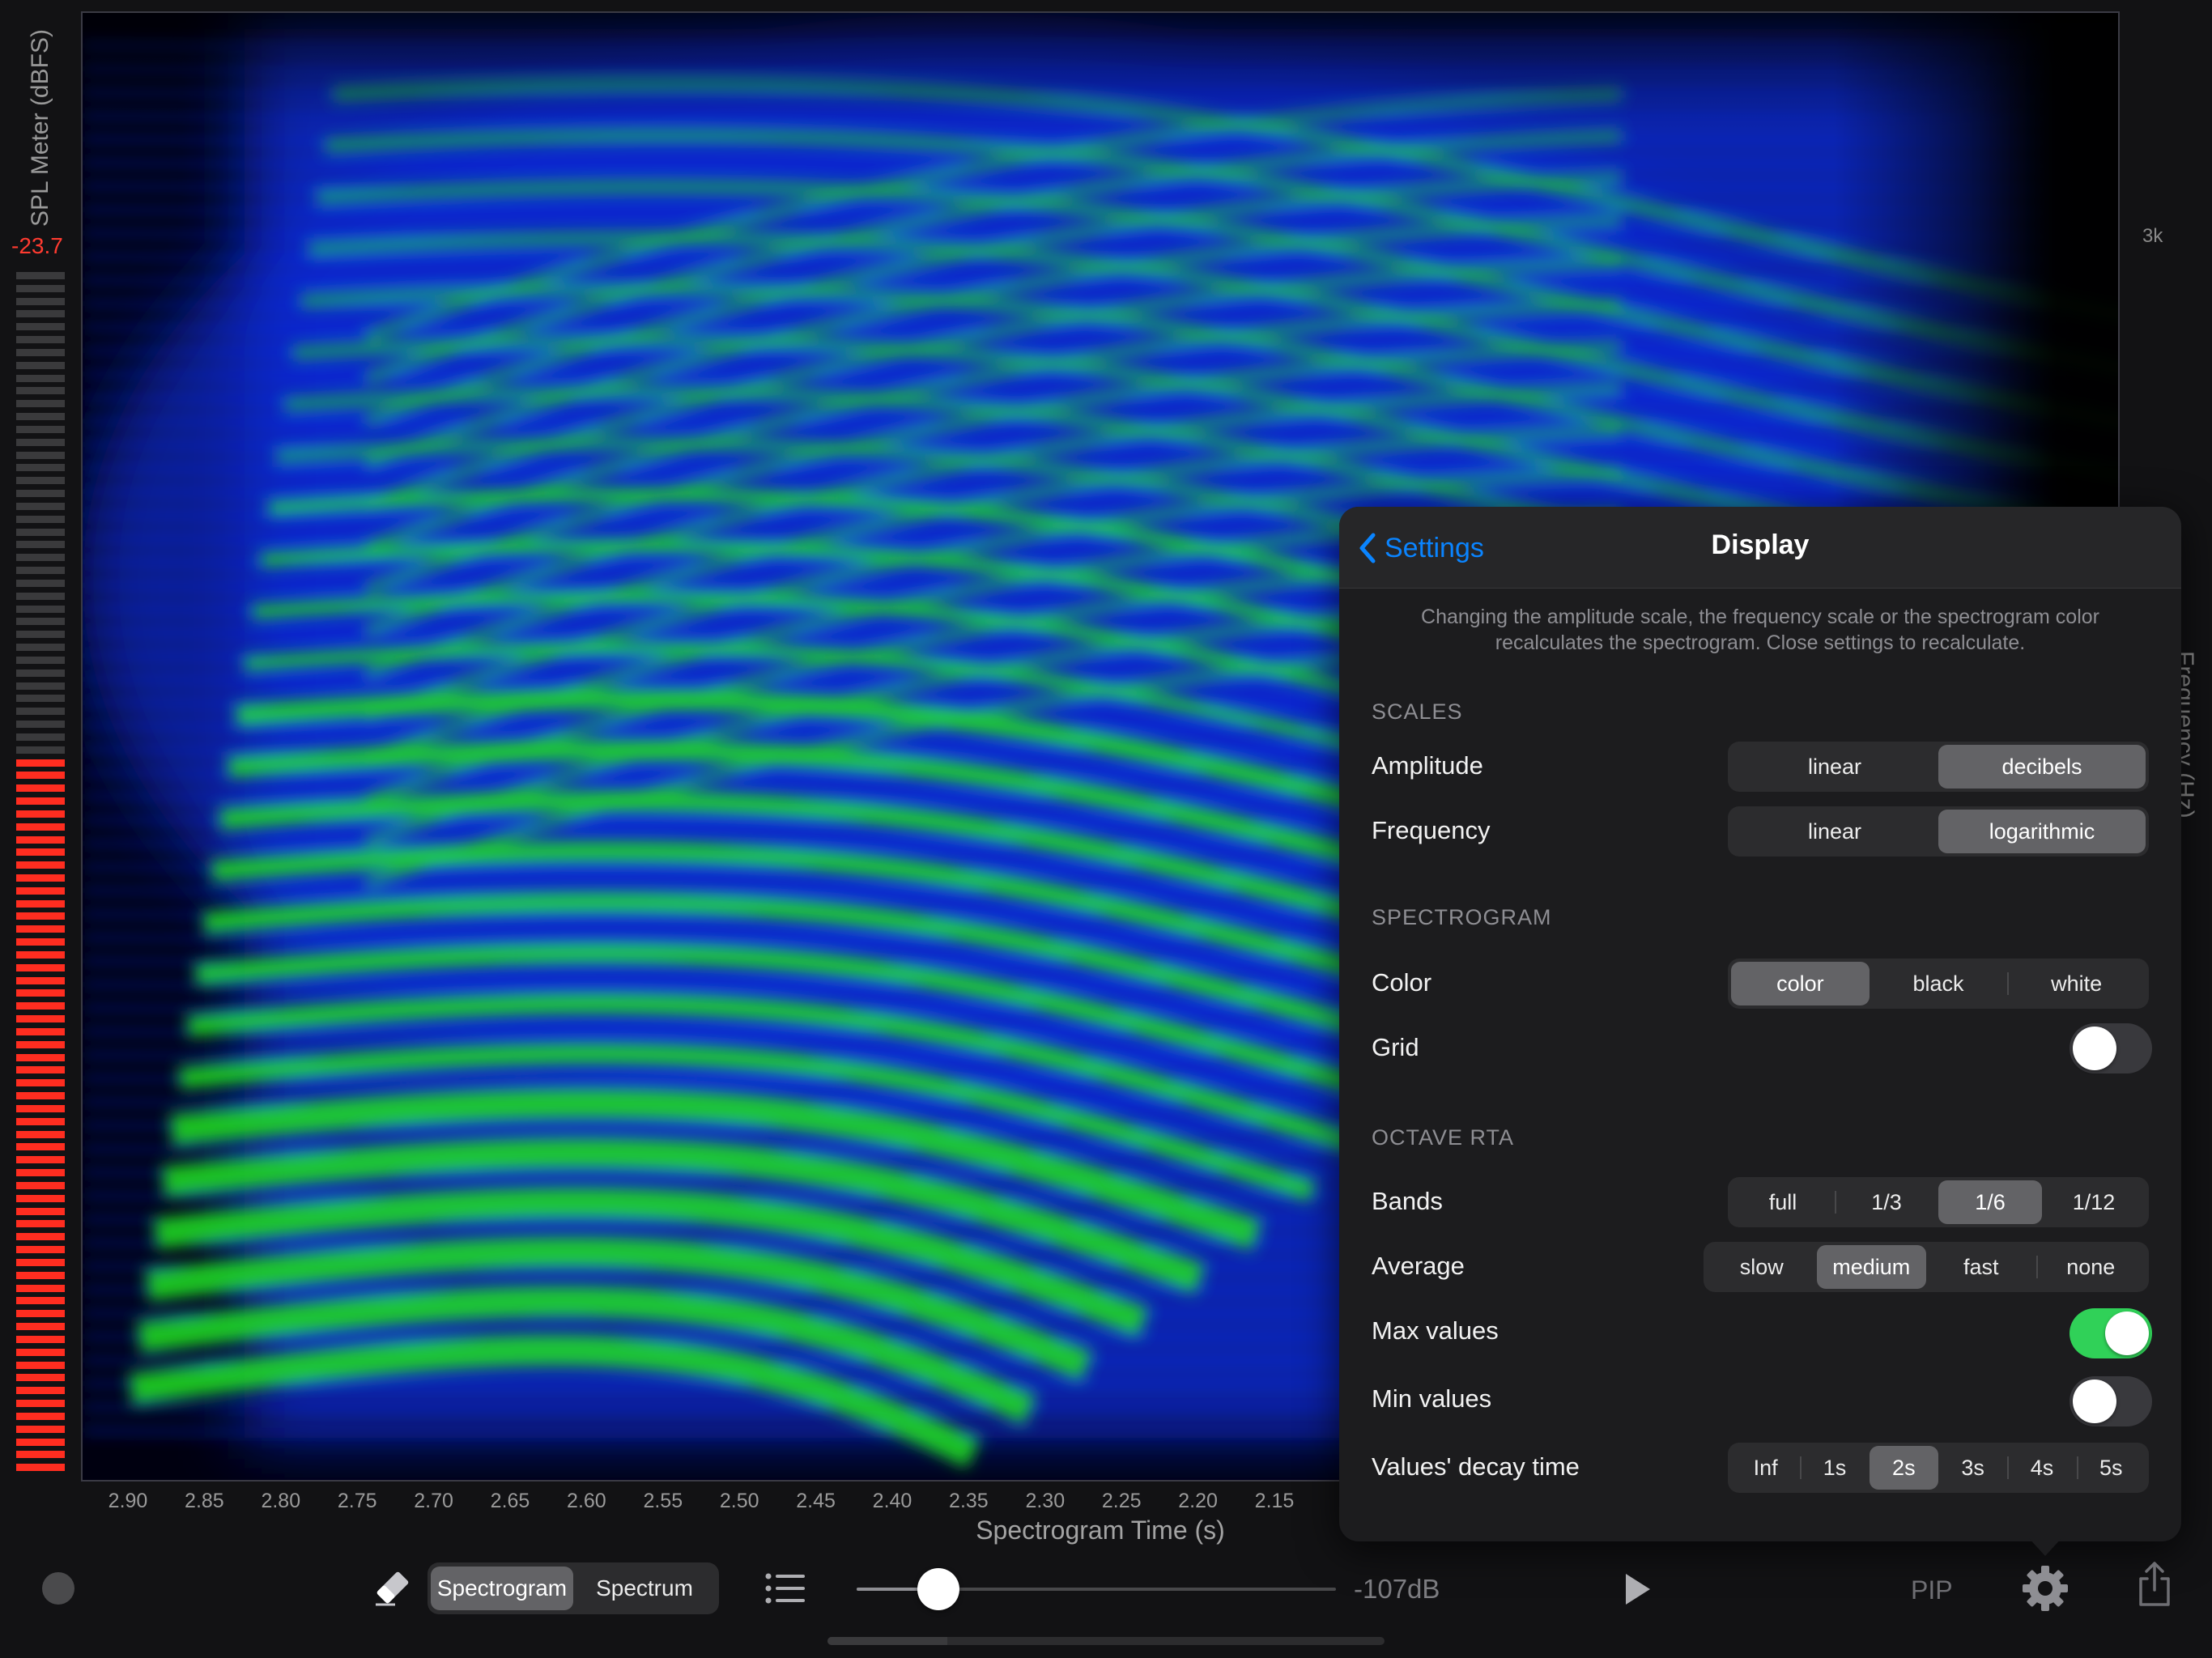 The height and width of the screenshot is (1658, 2212). I want to click on popover-arrow, so click(2045, 1546).